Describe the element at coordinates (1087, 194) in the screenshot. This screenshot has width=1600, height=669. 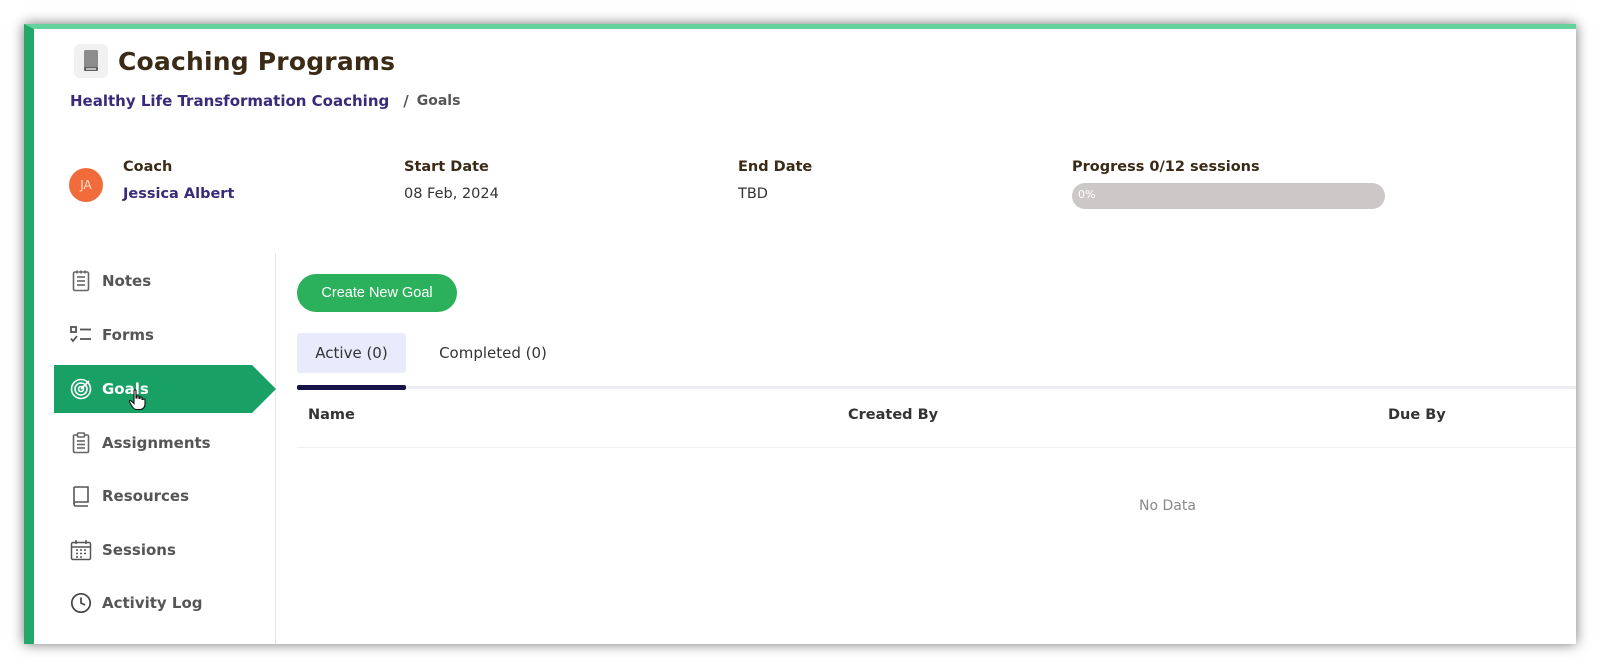
I see `progress-percent: 0%` at that location.